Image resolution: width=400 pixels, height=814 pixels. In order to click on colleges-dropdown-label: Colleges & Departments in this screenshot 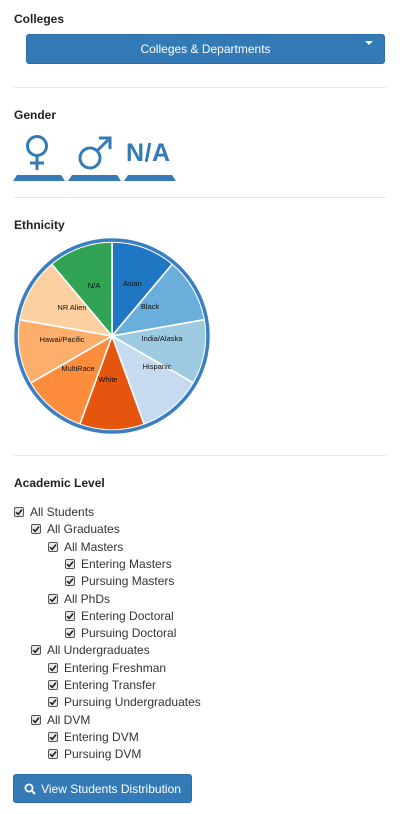, I will do `click(205, 49)`.